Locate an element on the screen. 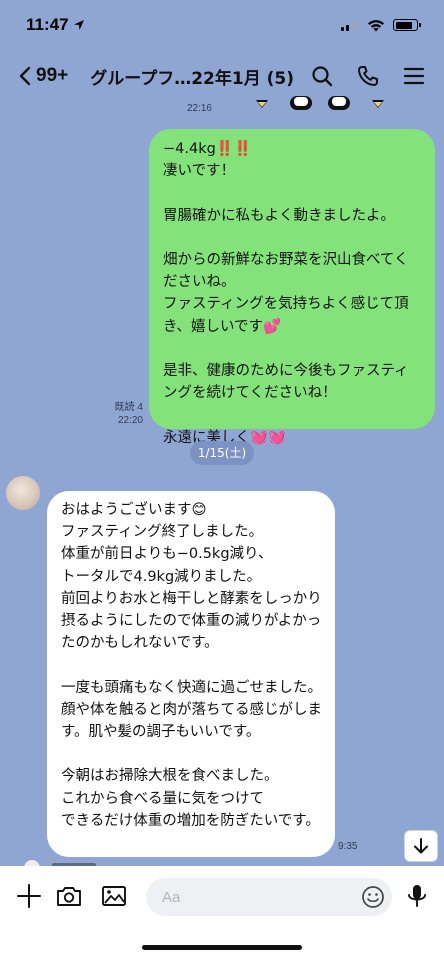  status-bar: 11:47 is located at coordinates (222, 25).